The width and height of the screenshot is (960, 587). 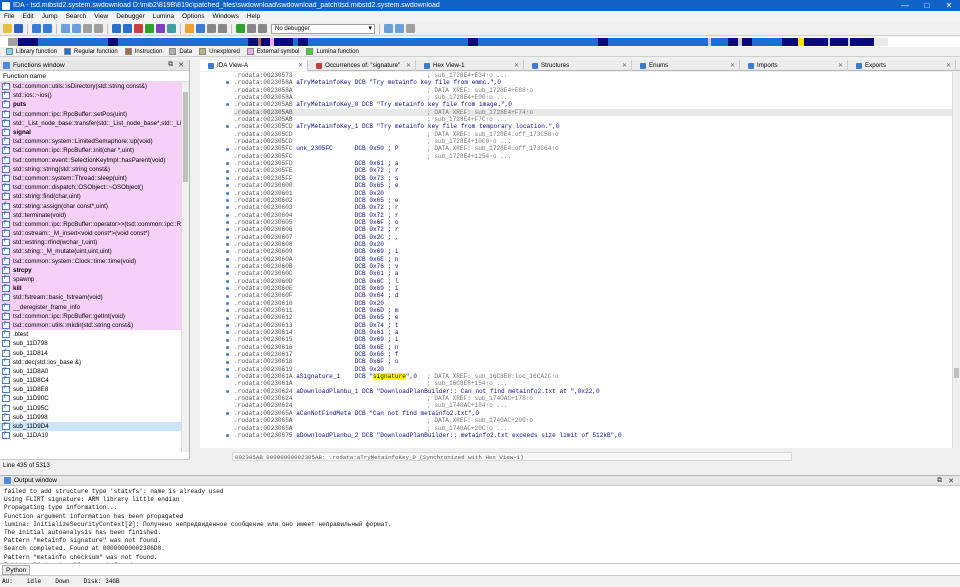 What do you see at coordinates (91, 289) in the screenshot?
I see `function-list-item: kill` at bounding box center [91, 289].